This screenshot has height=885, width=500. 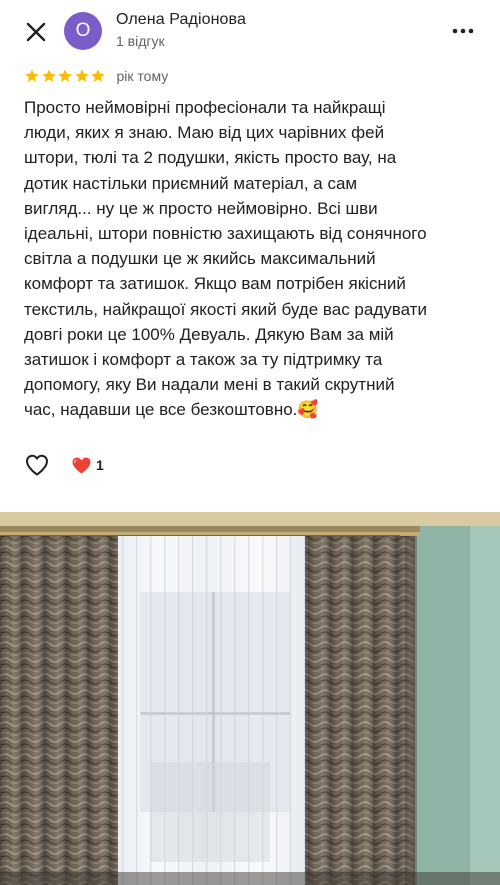 What do you see at coordinates (83, 31) in the screenshot?
I see `avatar: О` at bounding box center [83, 31].